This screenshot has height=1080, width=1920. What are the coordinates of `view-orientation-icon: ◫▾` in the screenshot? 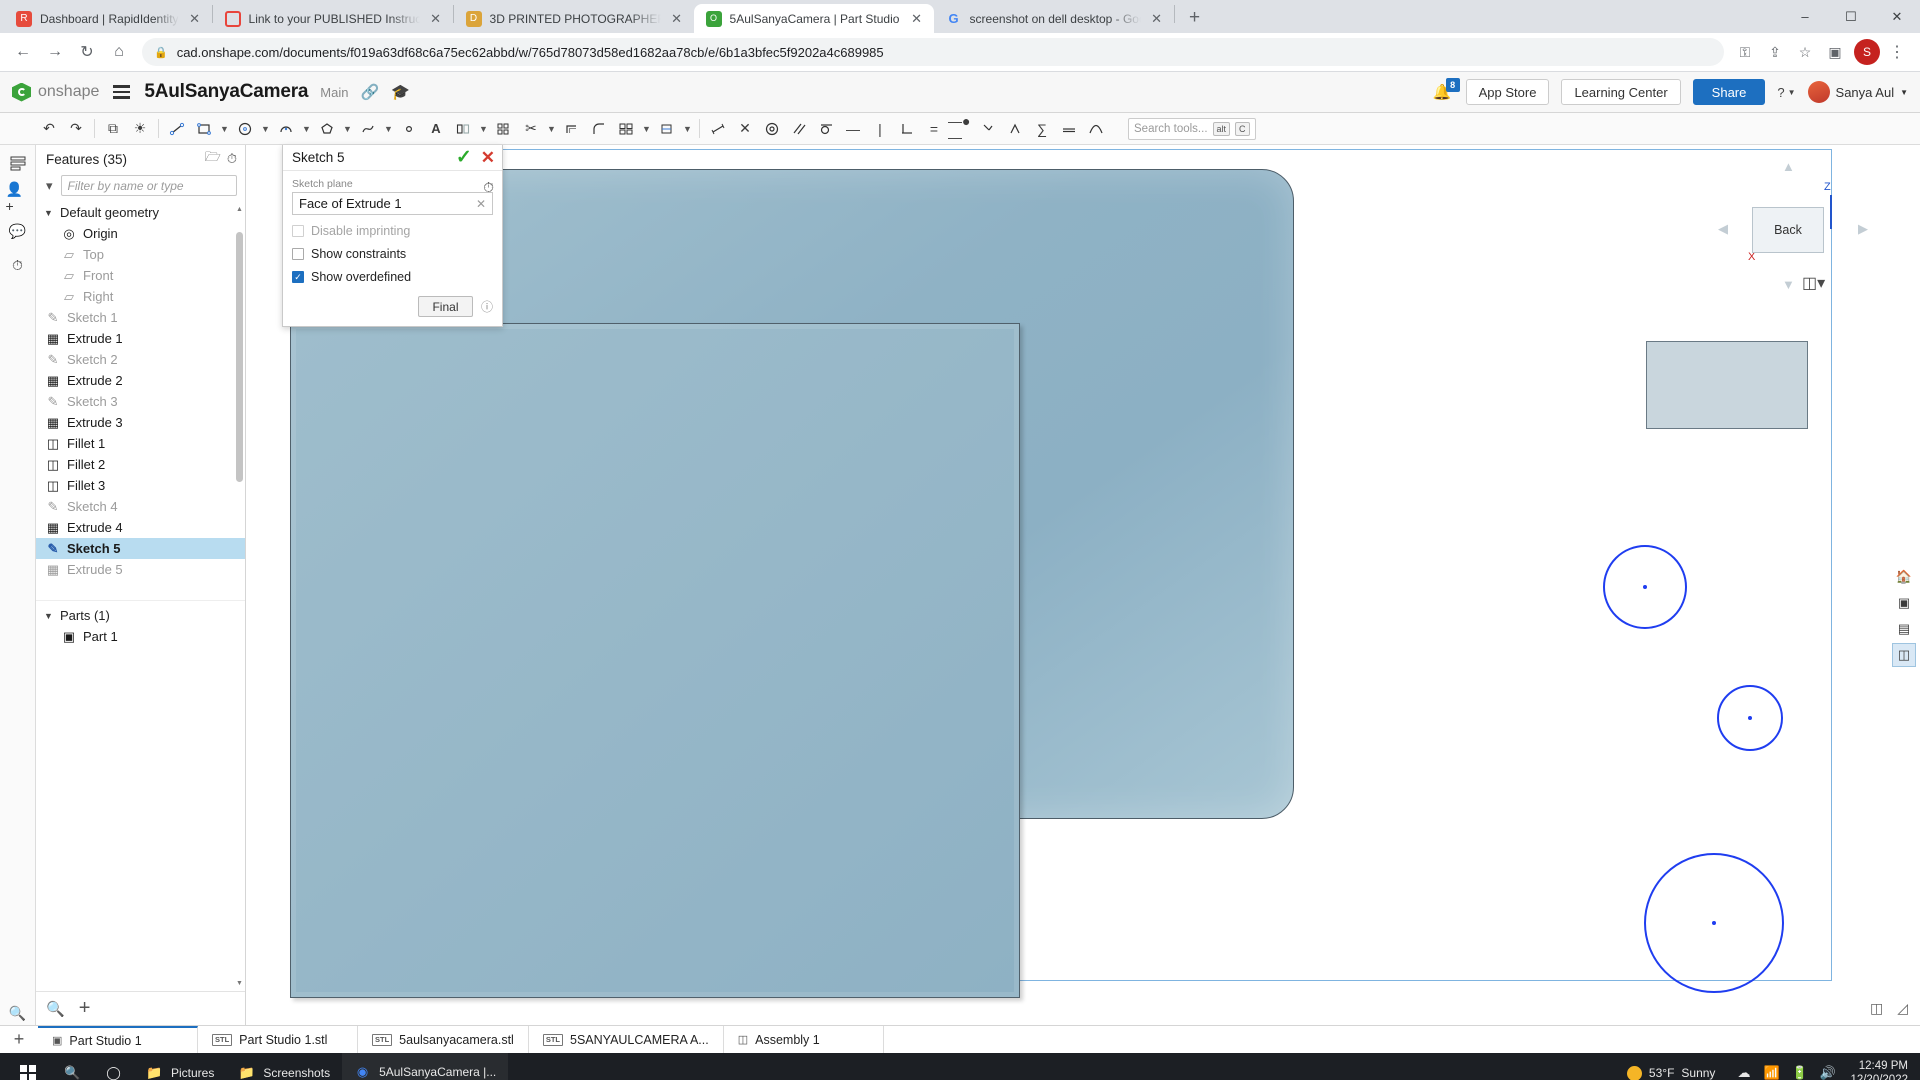 It's located at (1813, 283).